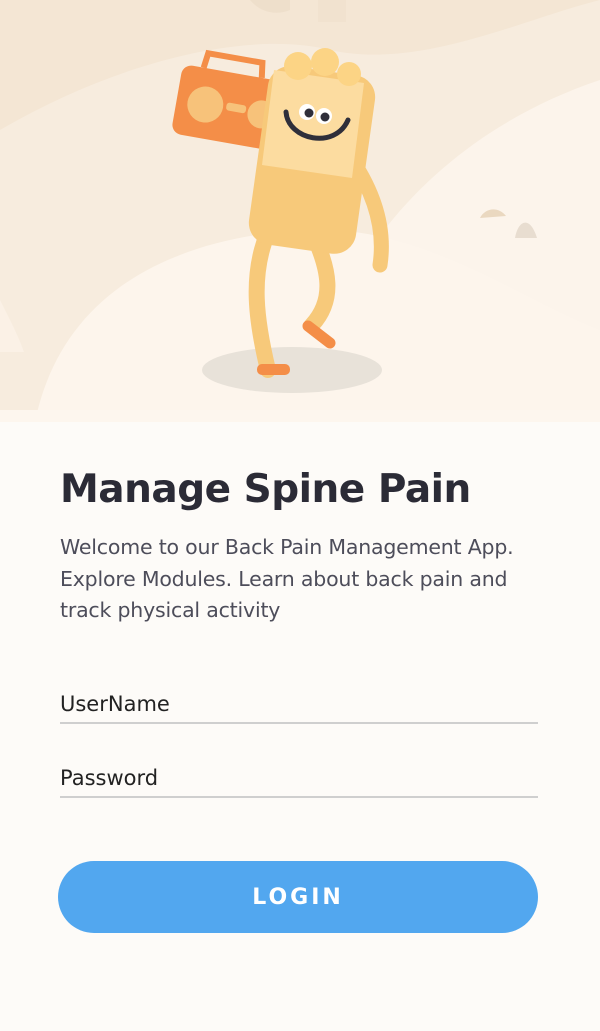 Image resolution: width=600 pixels, height=1031 pixels. I want to click on username-input, so click(299, 704).